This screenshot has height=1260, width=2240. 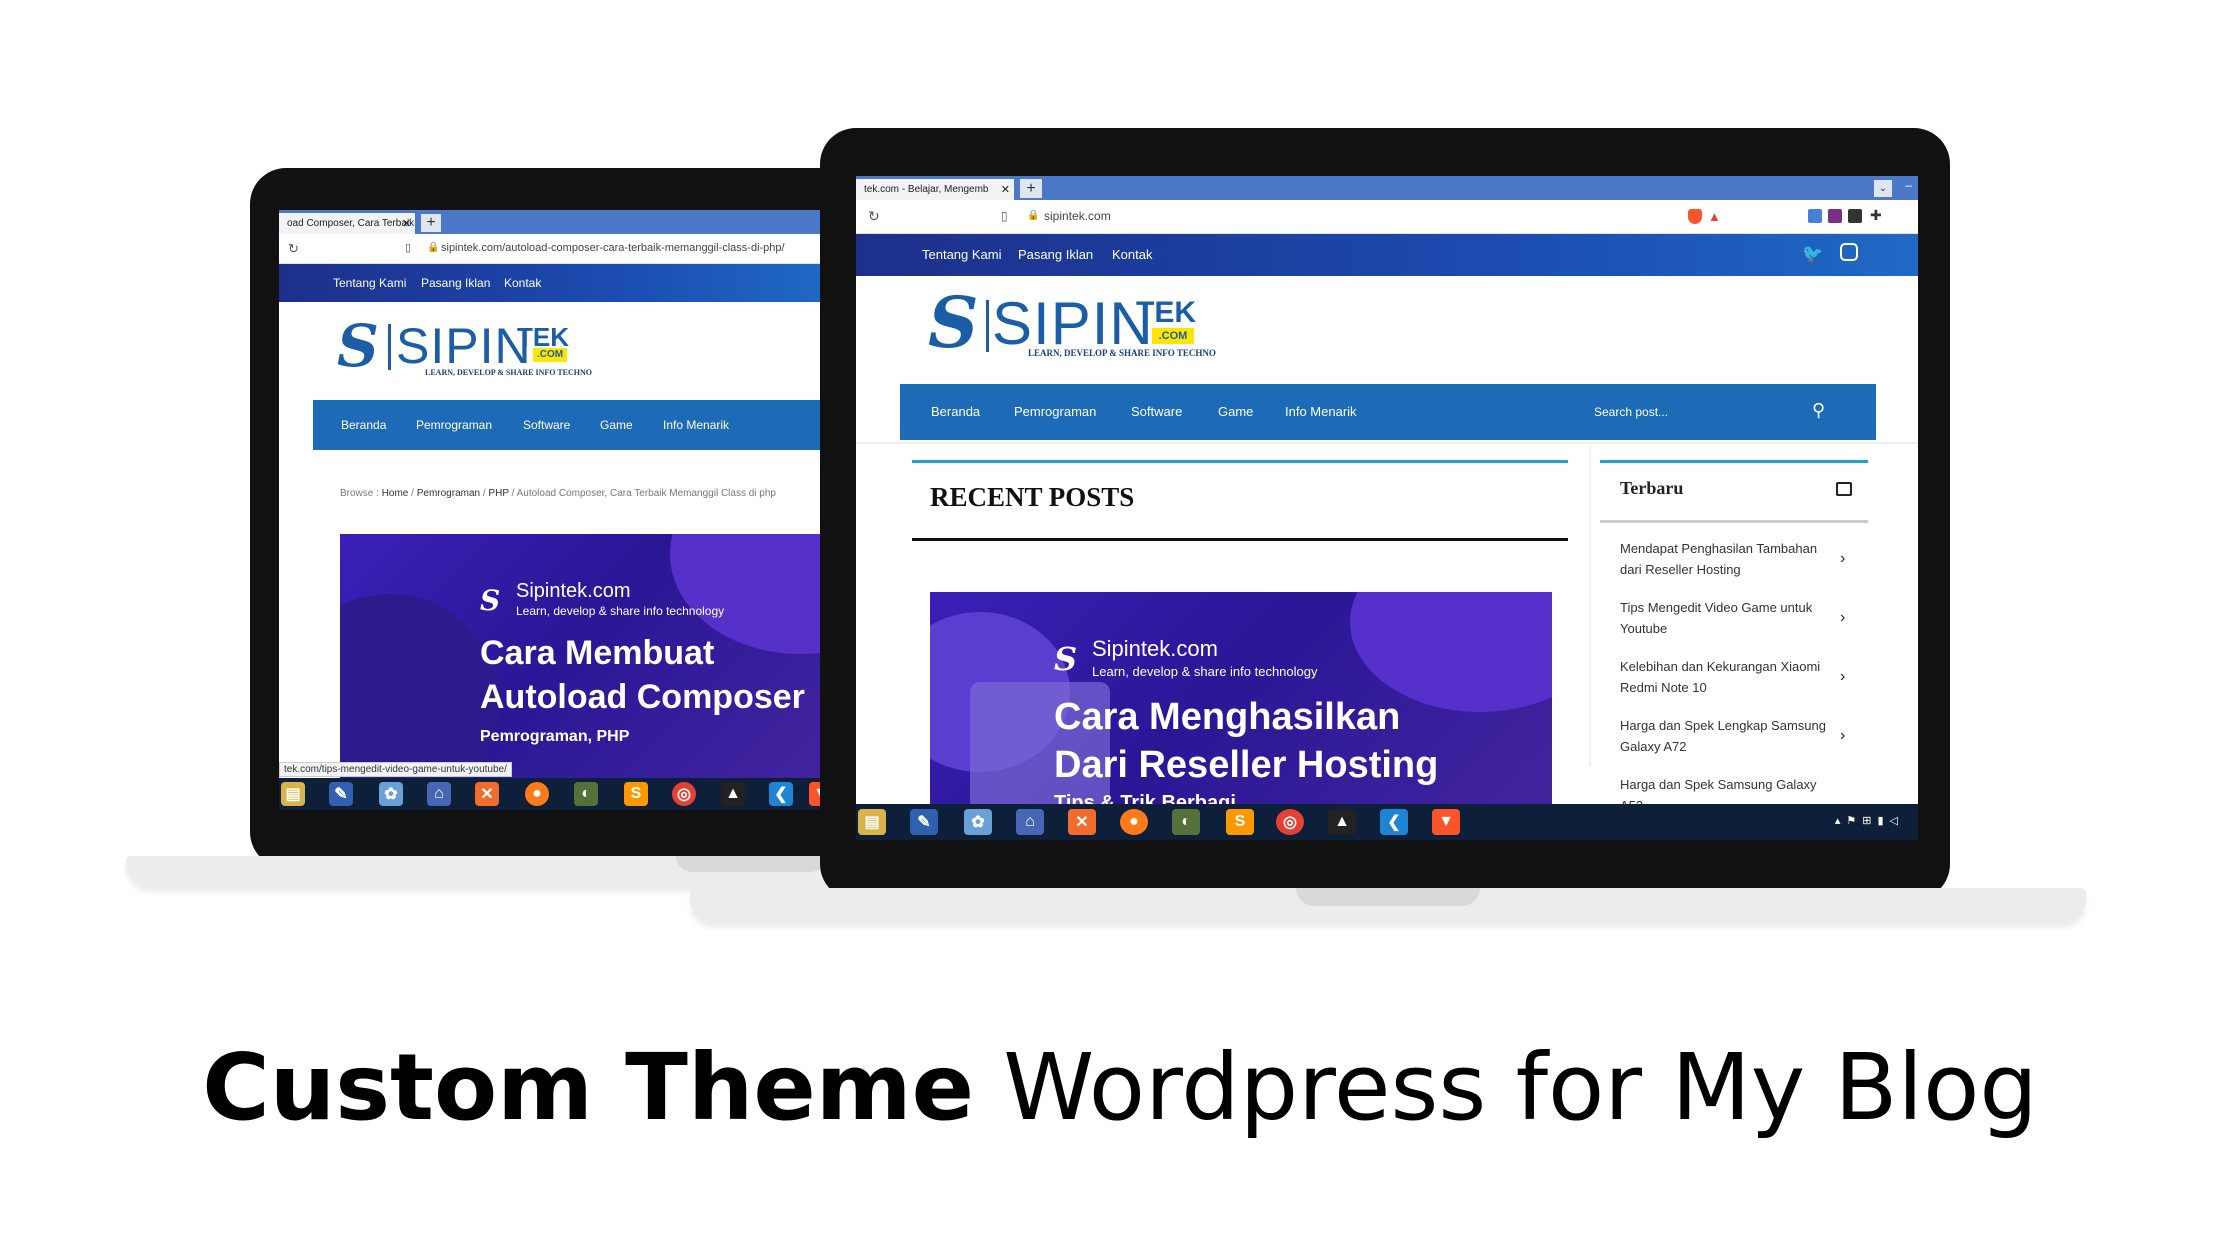 I want to click on recent-bottom-rule, so click(x=1240, y=539).